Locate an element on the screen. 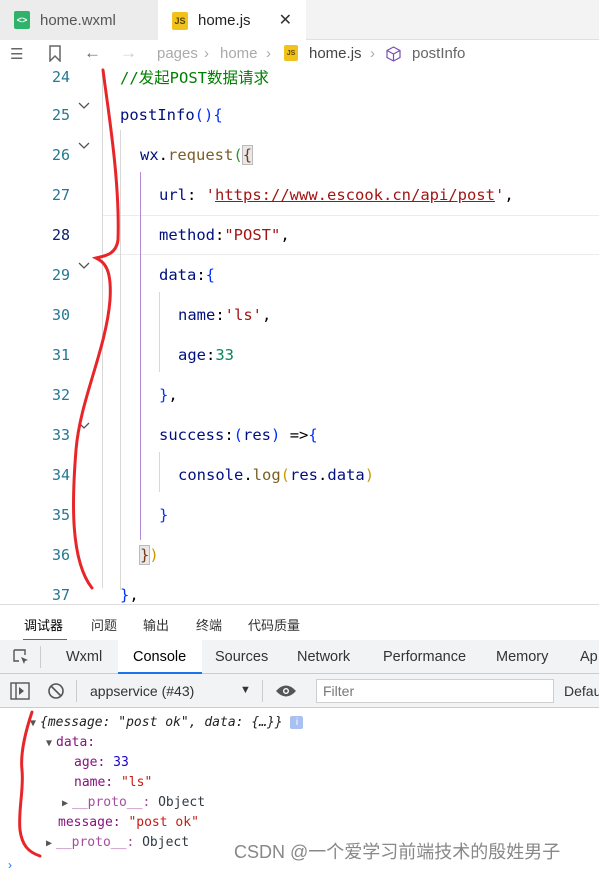  list-icon: ☰ is located at coordinates (16, 54).